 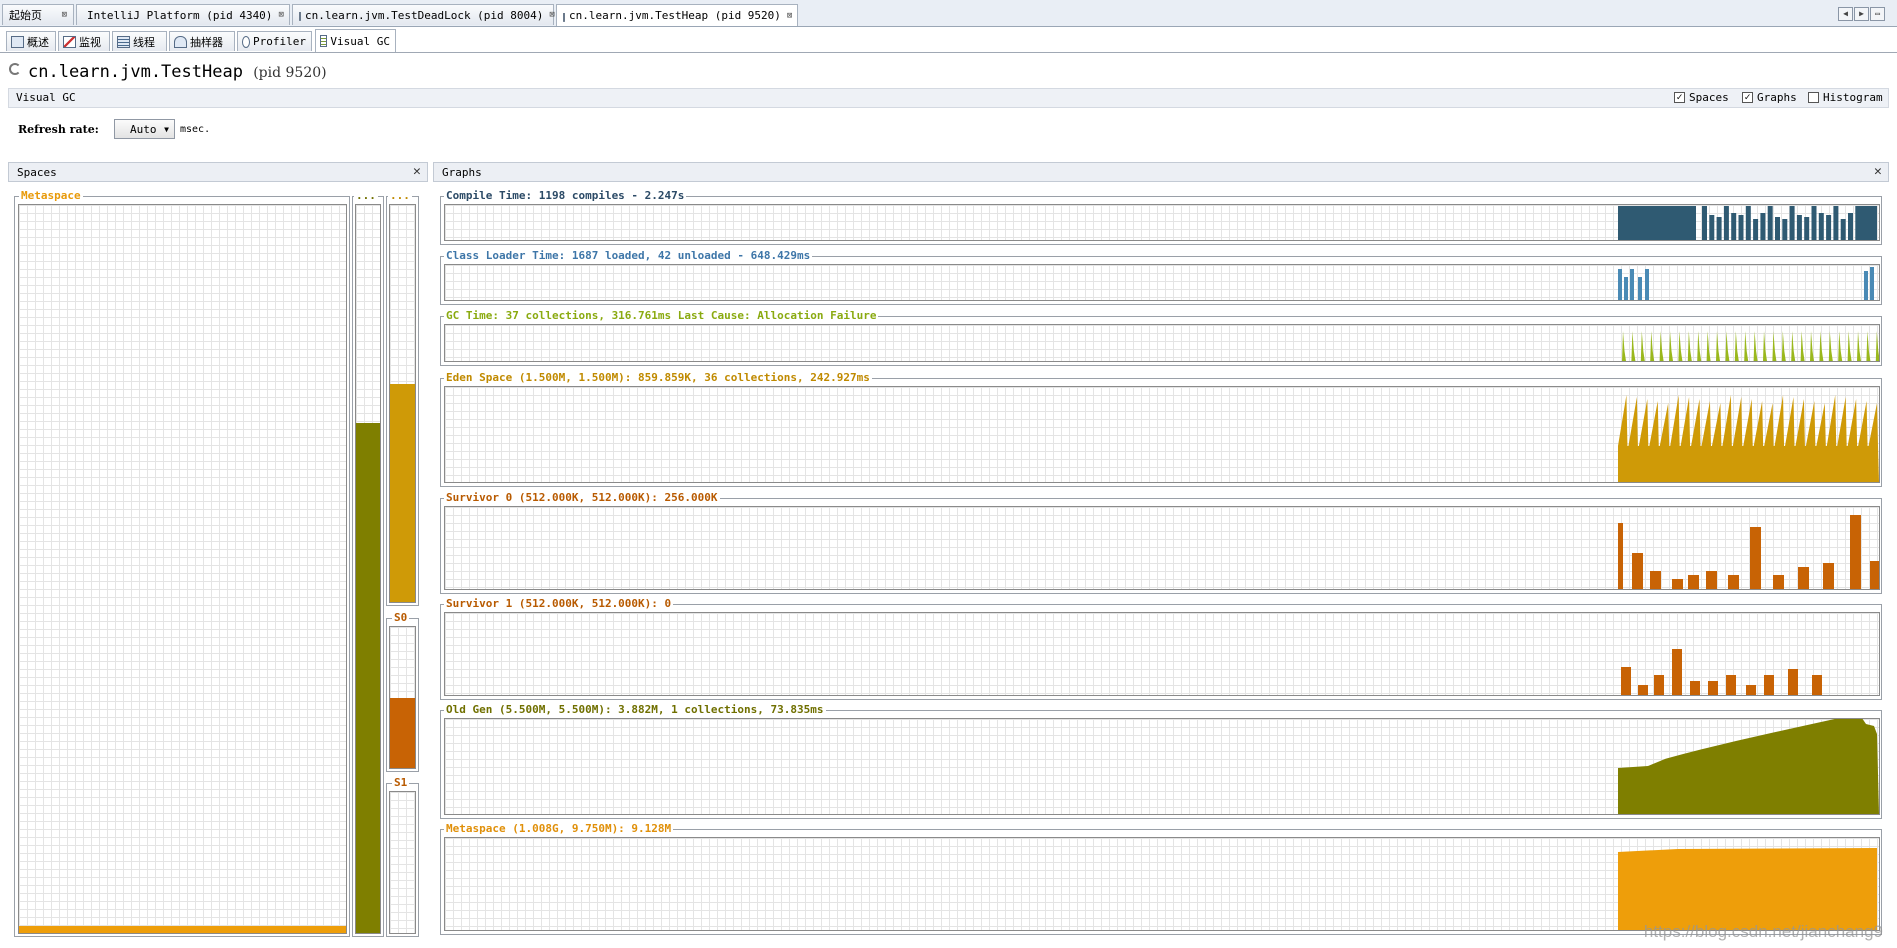 I want to click on visual-gc-options-bar, so click(x=948, y=98).